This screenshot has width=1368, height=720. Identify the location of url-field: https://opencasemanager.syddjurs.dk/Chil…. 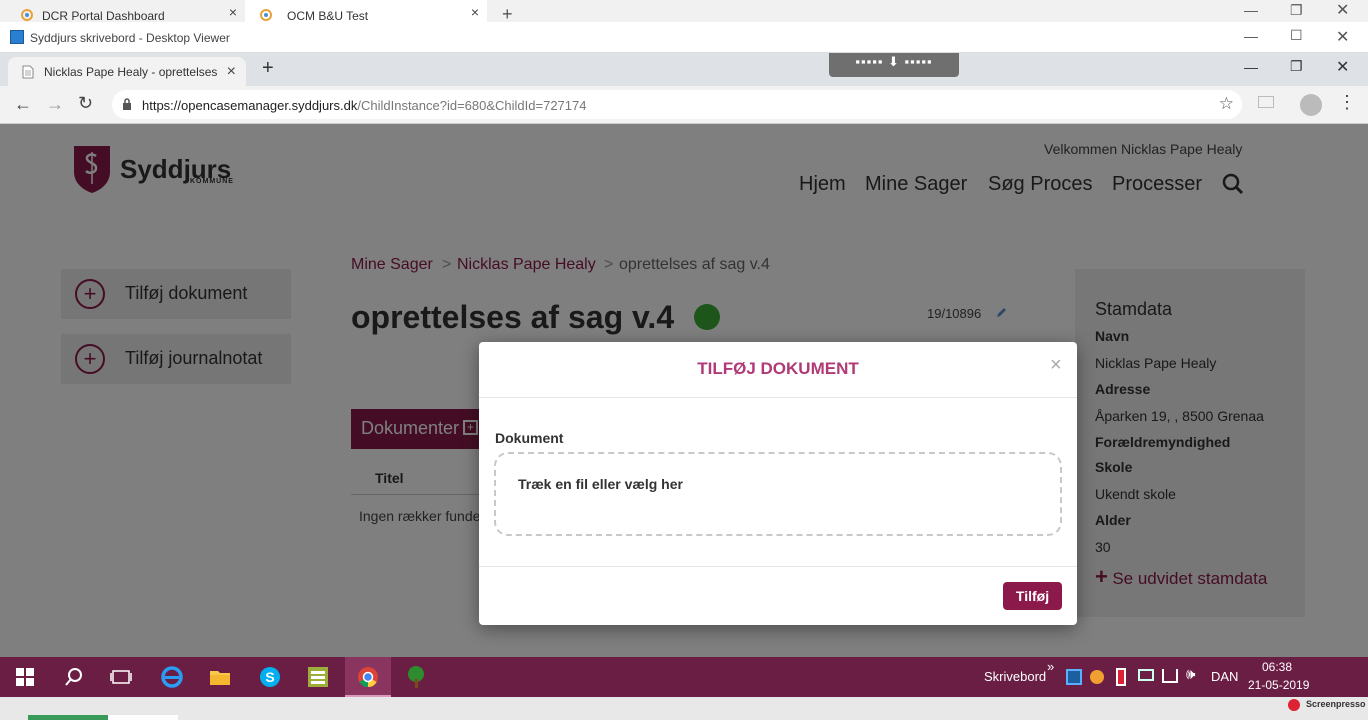
(677, 104).